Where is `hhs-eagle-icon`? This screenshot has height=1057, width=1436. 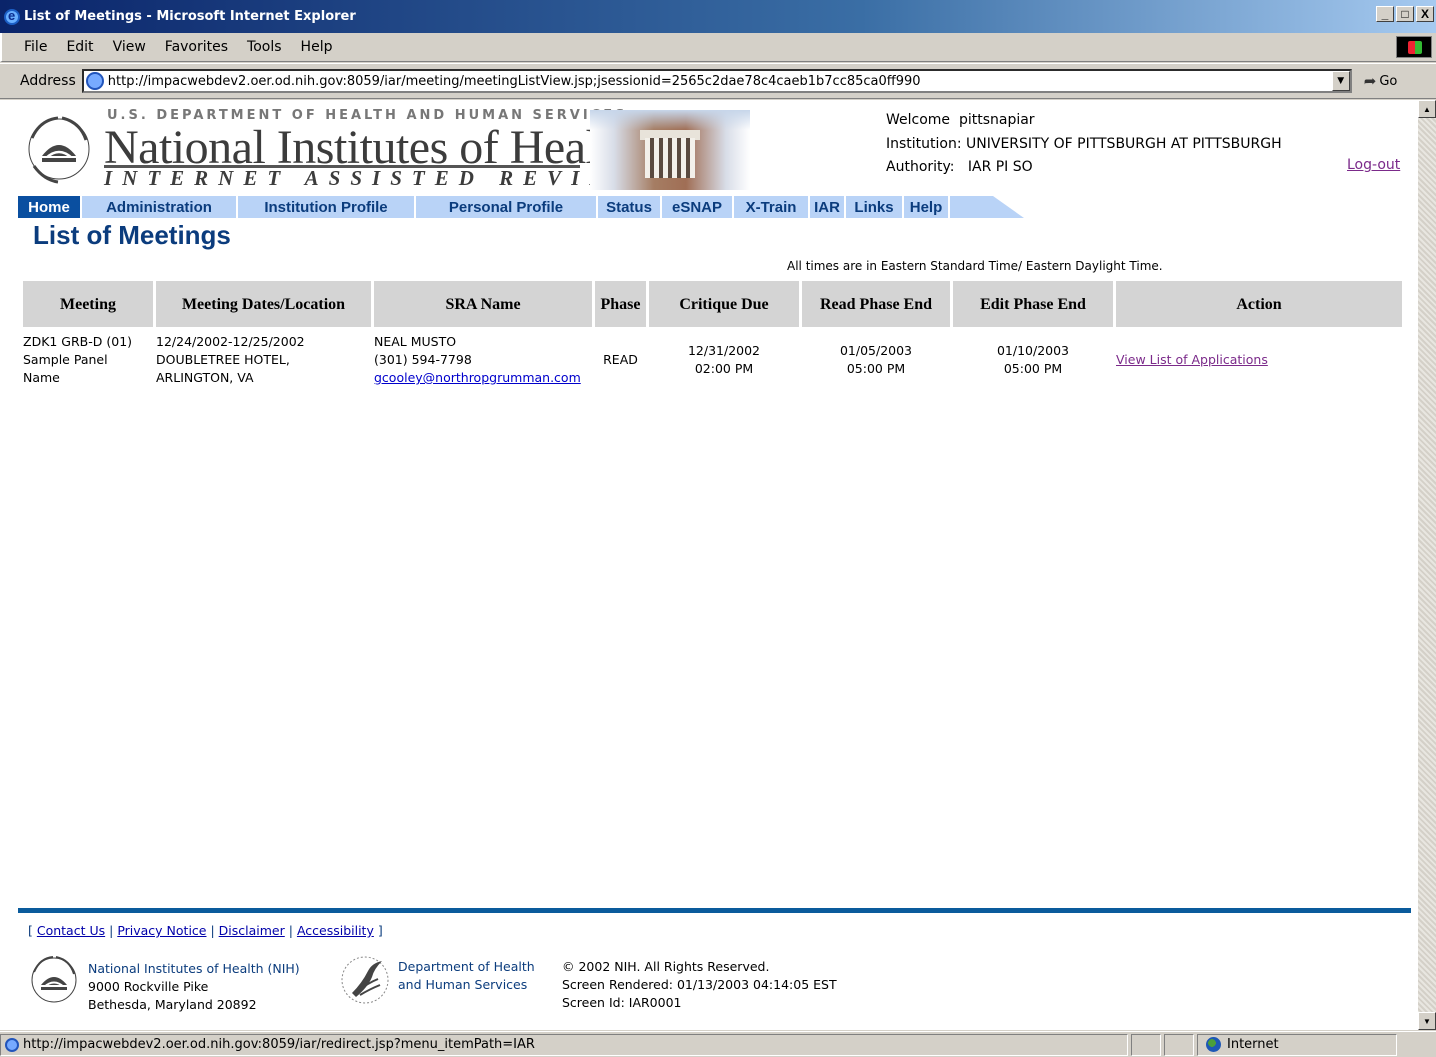 hhs-eagle-icon is located at coordinates (365, 980).